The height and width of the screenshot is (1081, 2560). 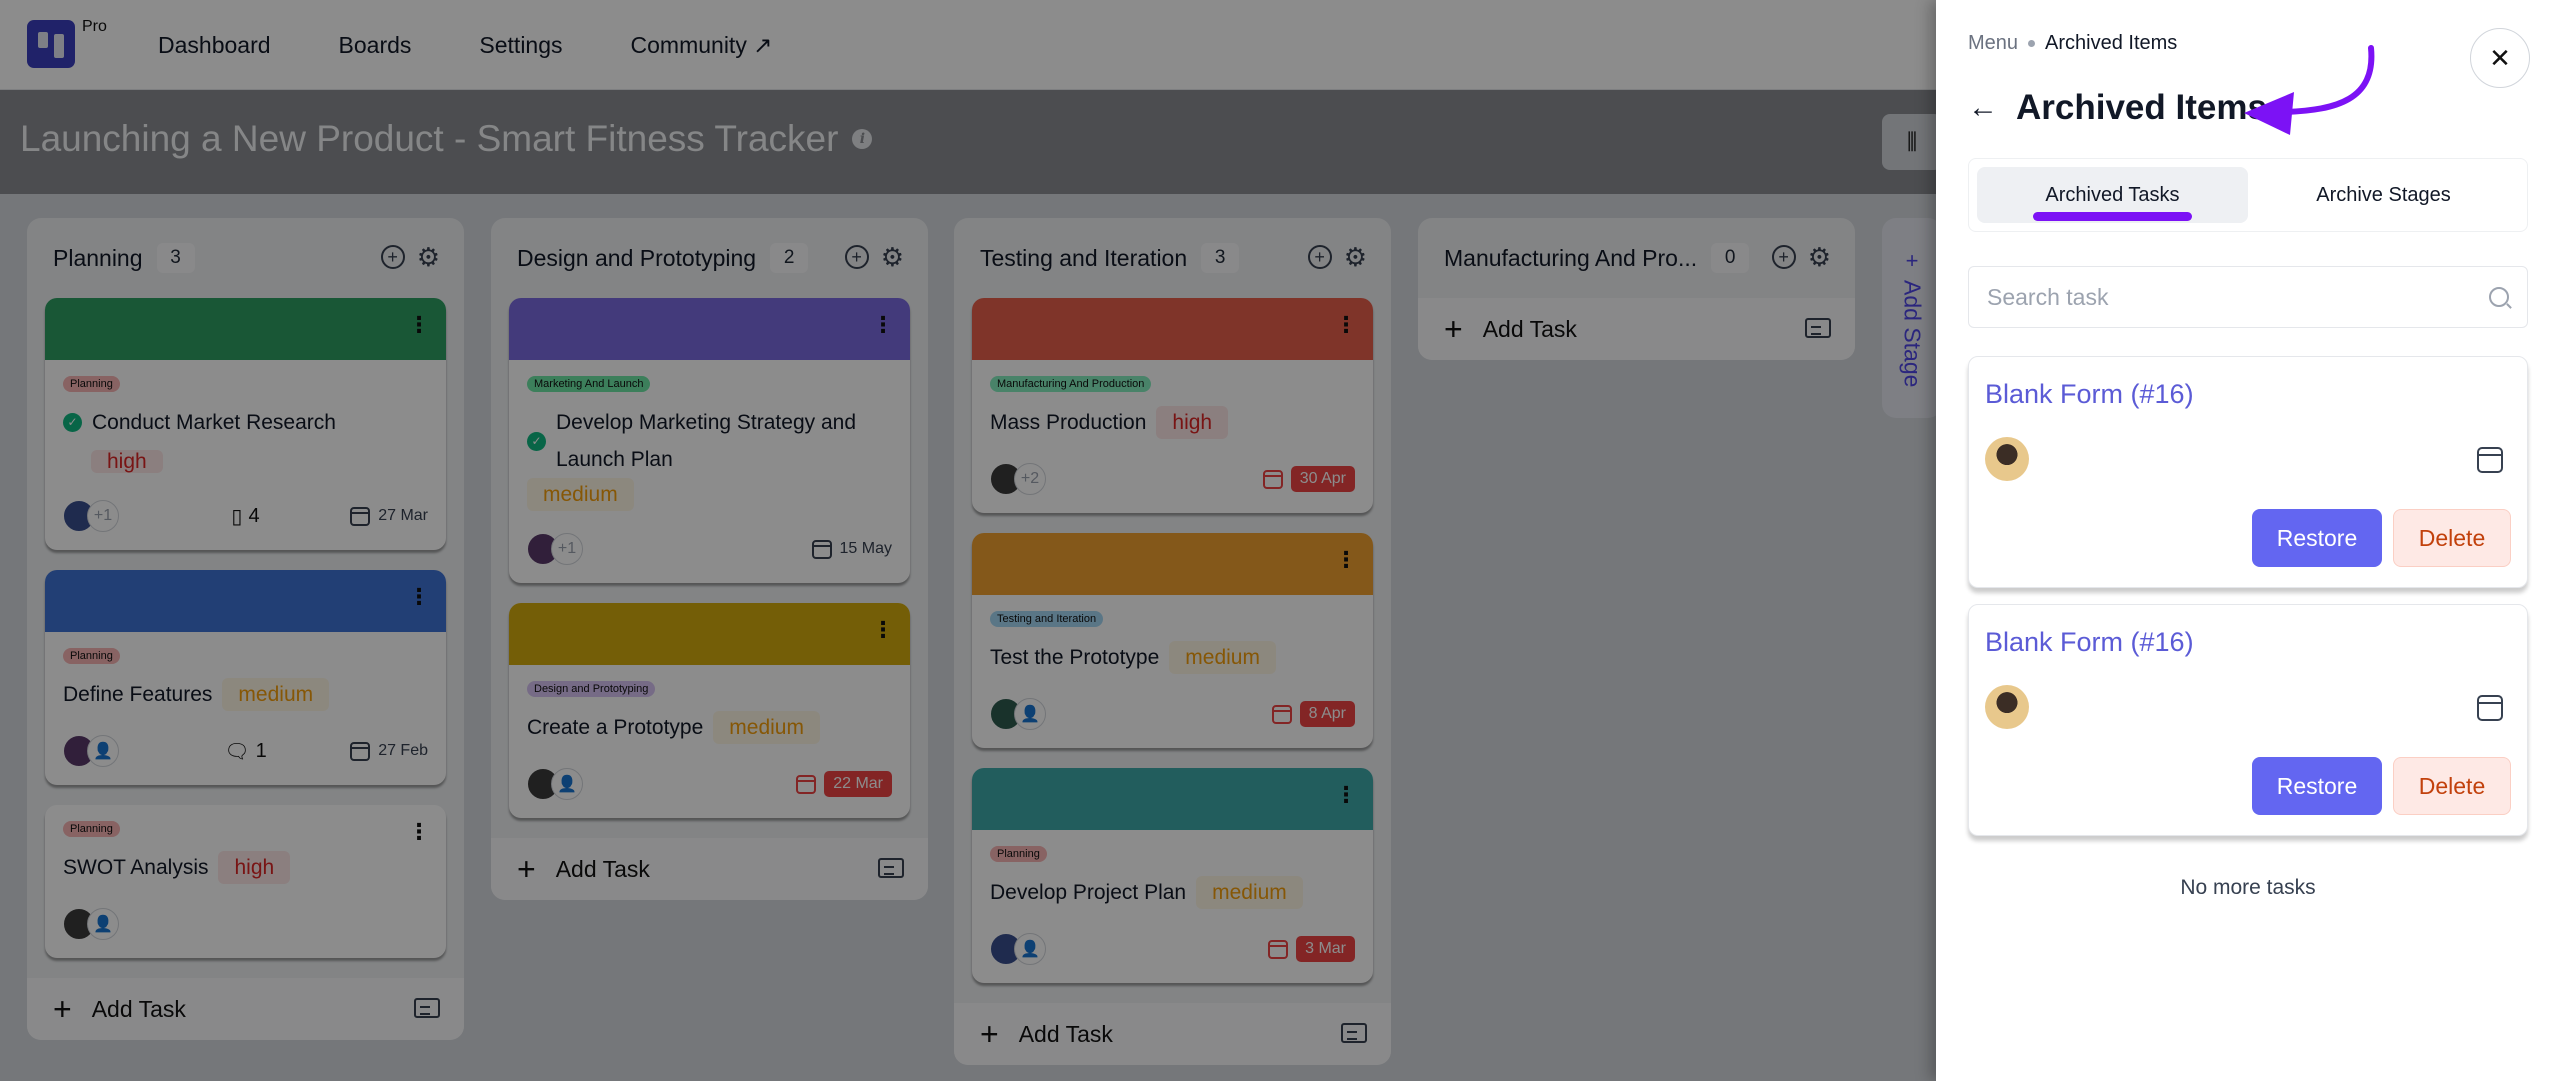 I want to click on close-button: ✕, so click(x=2500, y=58).